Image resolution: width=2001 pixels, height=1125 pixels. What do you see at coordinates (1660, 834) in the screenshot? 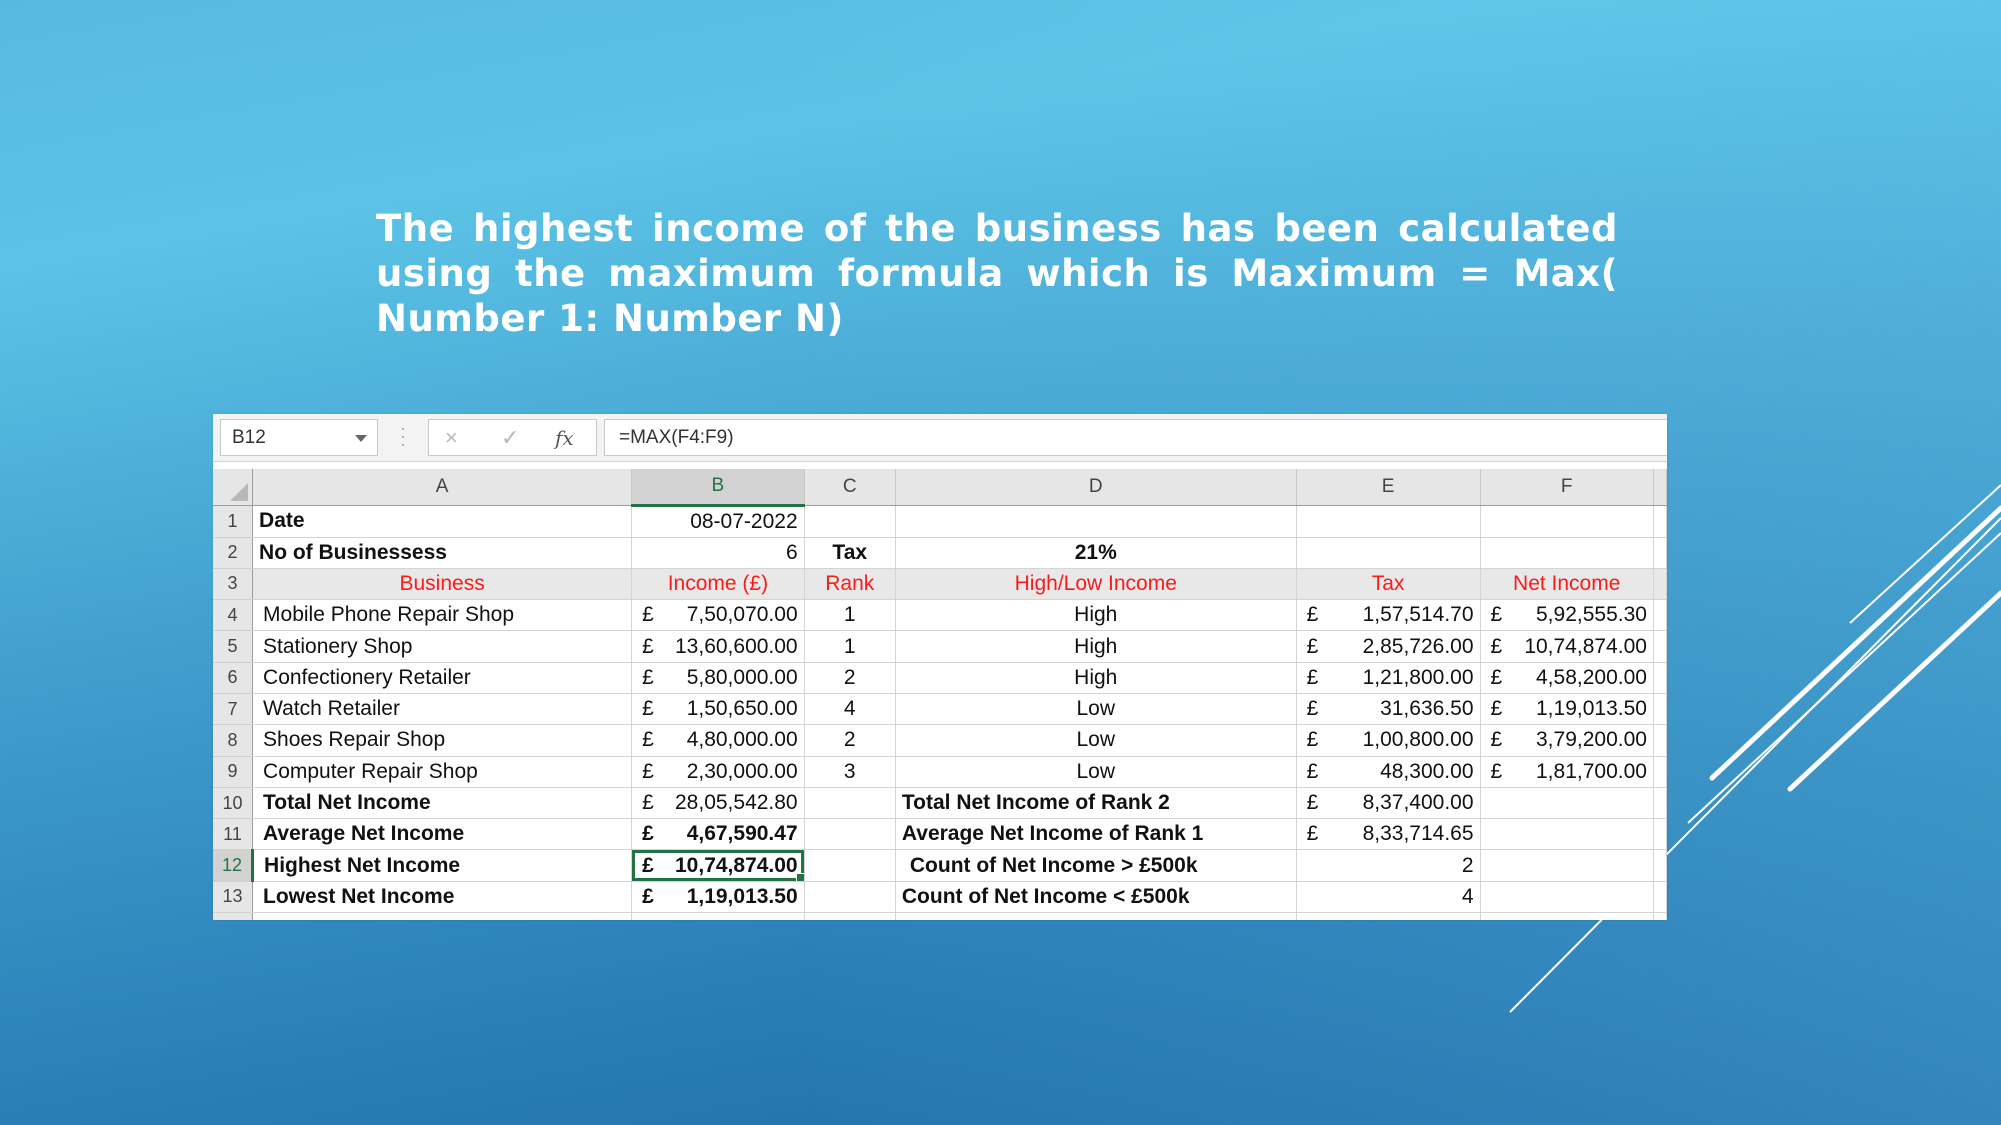
I see `cell-g11` at bounding box center [1660, 834].